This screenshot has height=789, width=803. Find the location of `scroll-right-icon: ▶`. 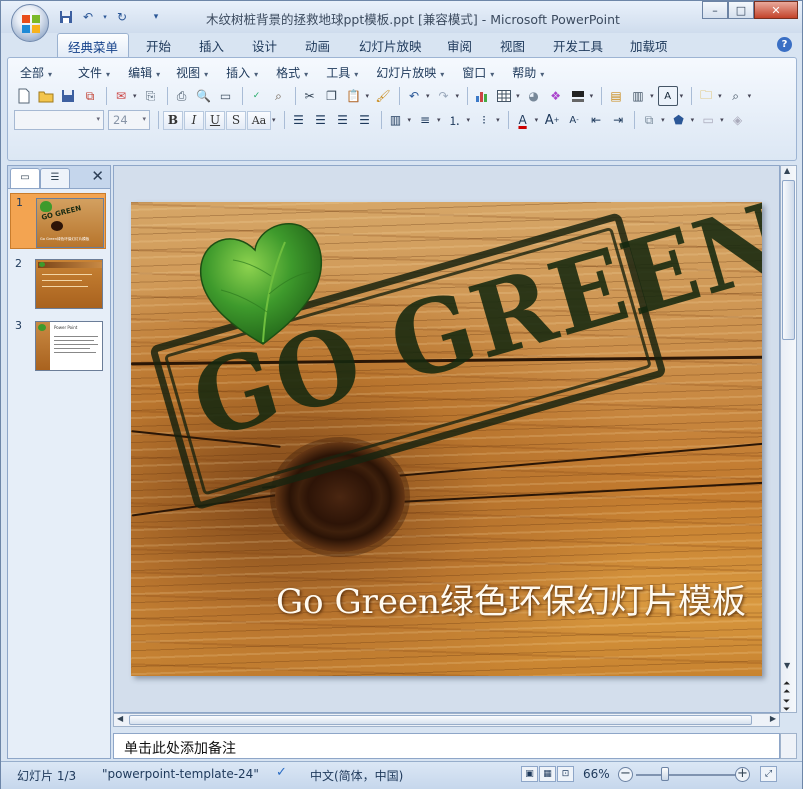

scroll-right-icon: ▶ is located at coordinates (773, 718).